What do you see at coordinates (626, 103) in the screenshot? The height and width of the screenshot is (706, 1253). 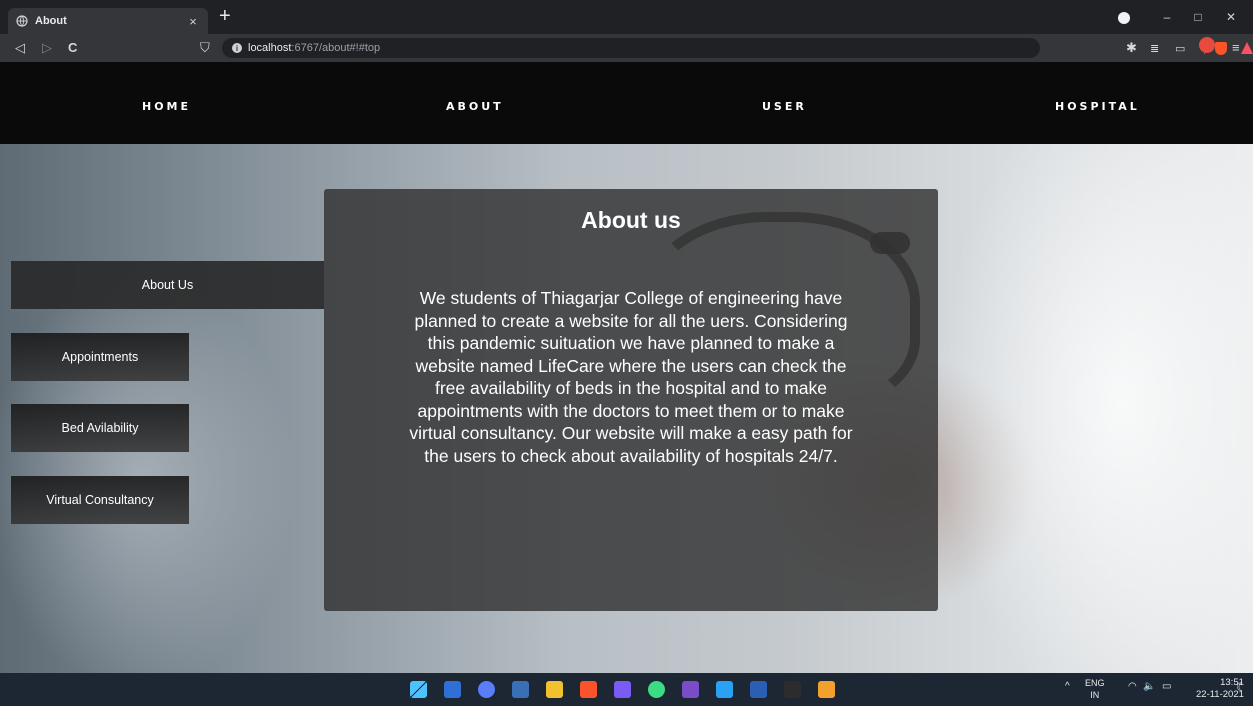 I see `site-navbar: HOME ABOUT USER HOSPITAL` at bounding box center [626, 103].